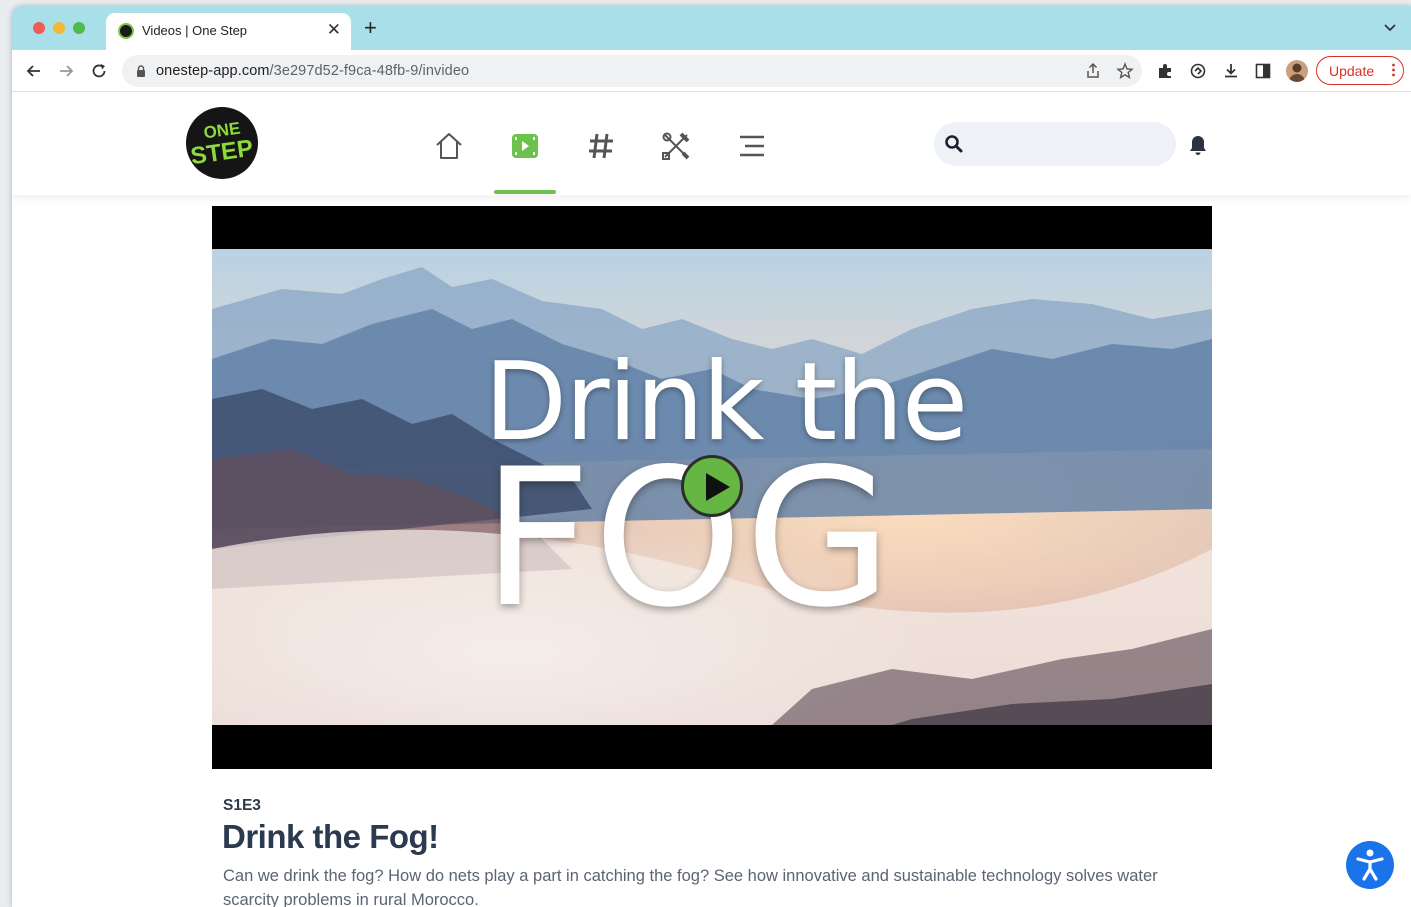 This screenshot has width=1411, height=907. I want to click on active-nav-indicator, so click(525, 192).